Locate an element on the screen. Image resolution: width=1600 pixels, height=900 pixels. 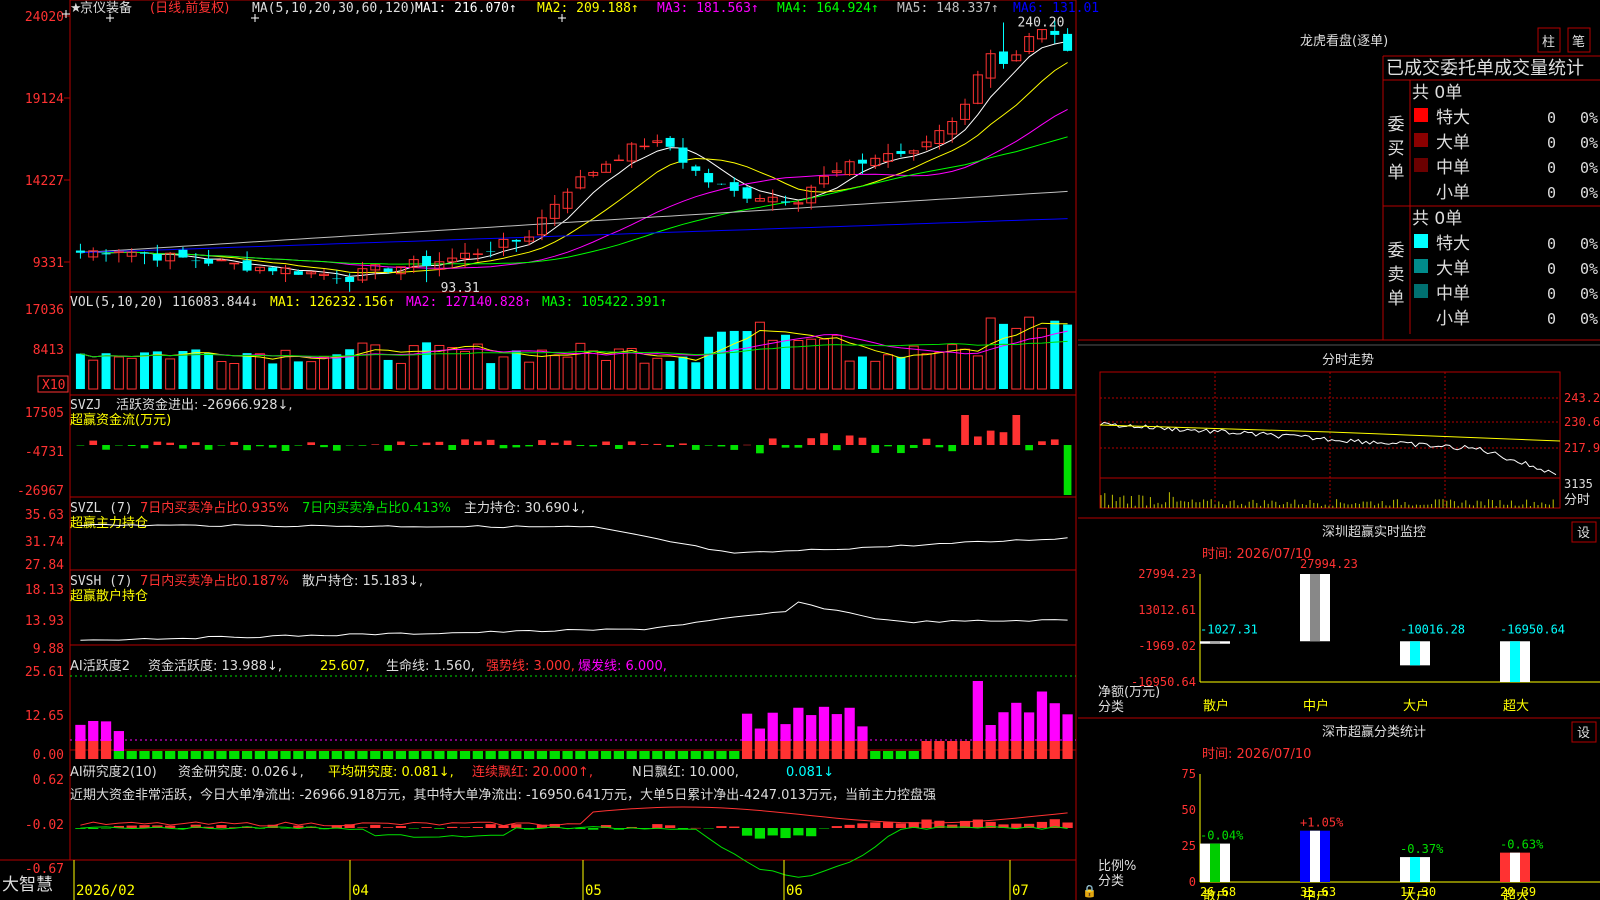
monitor-xlabel: 分类 is located at coordinates (1111, 707).